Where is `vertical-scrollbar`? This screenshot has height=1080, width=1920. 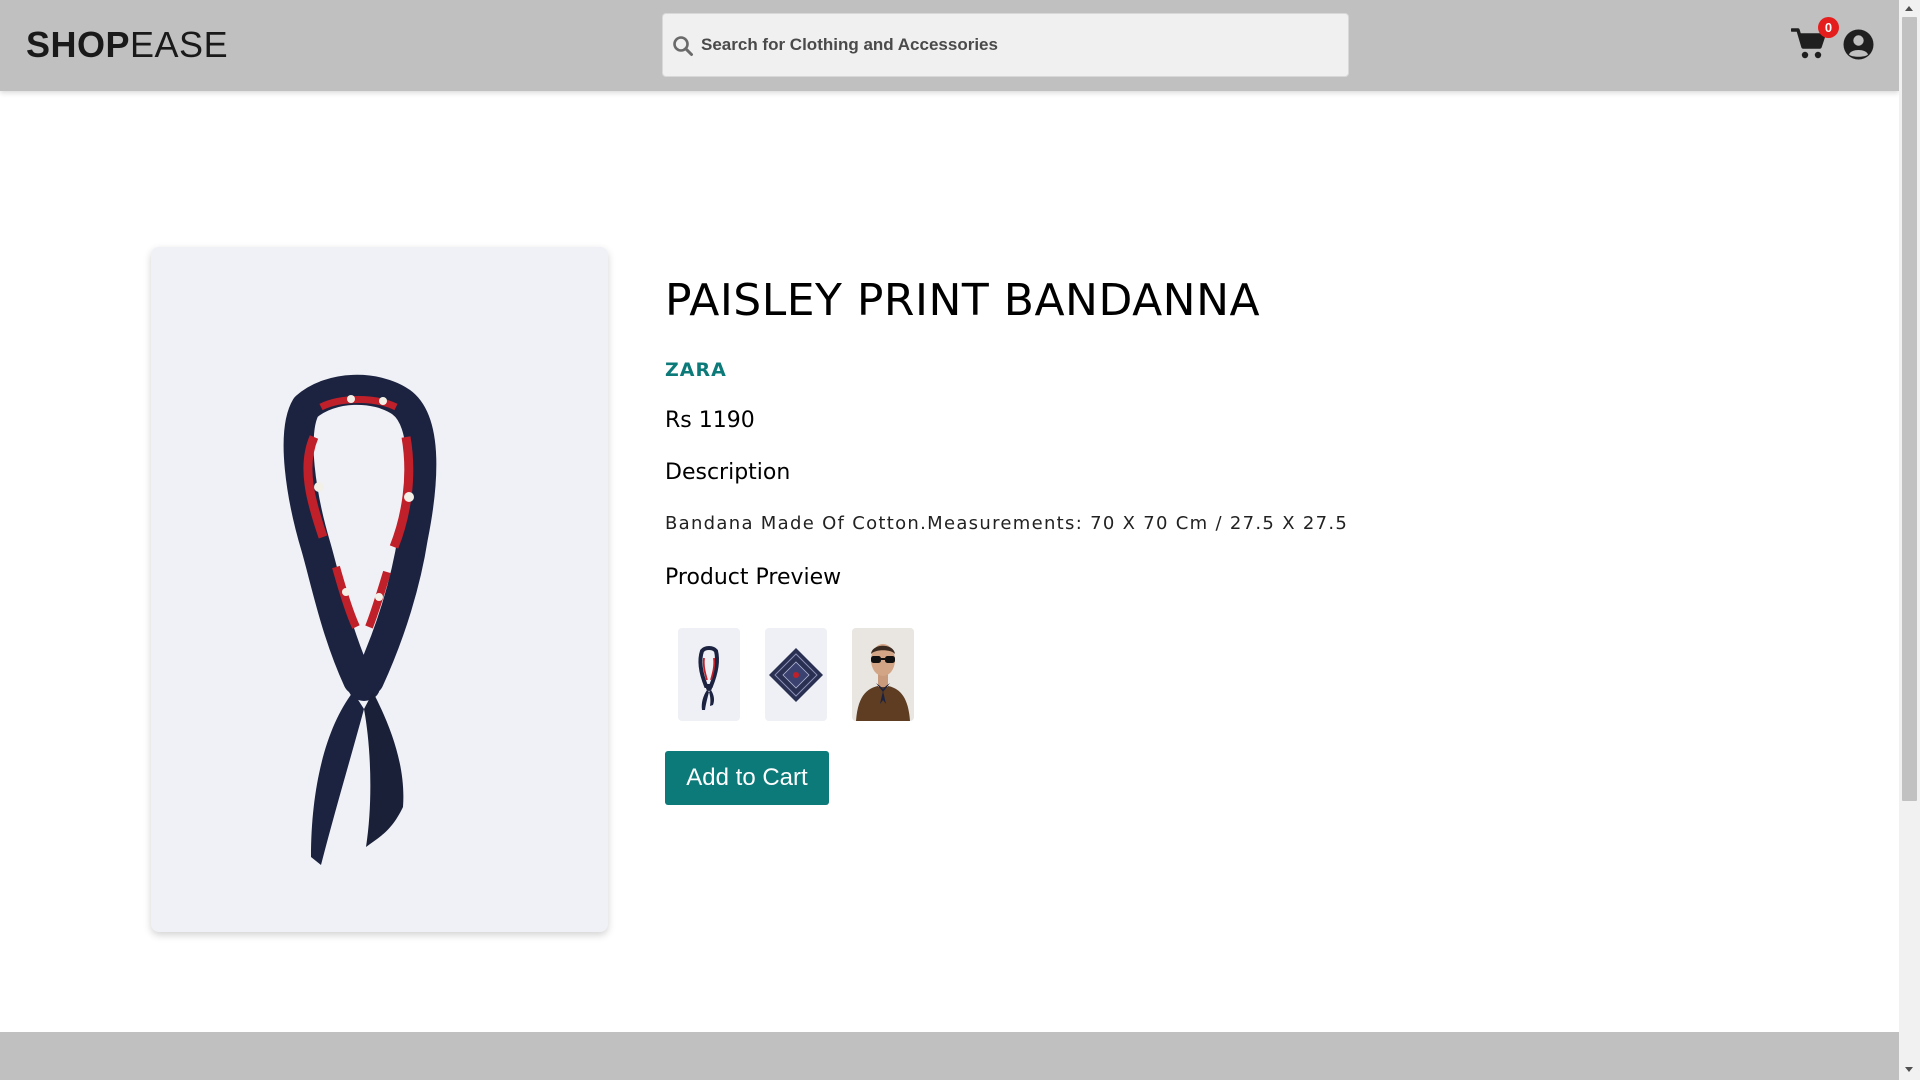 vertical-scrollbar is located at coordinates (1909, 540).